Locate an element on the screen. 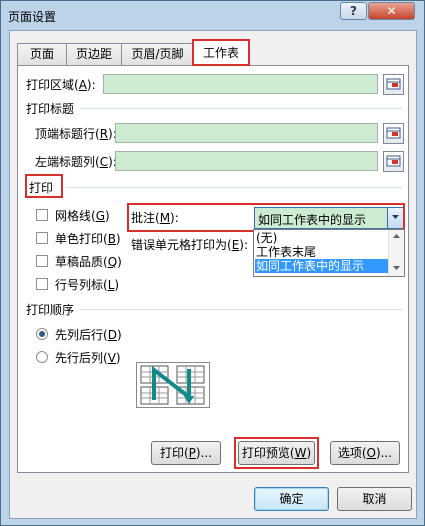 This screenshot has width=425, height=526. down-then-over-radio is located at coordinates (42, 334).